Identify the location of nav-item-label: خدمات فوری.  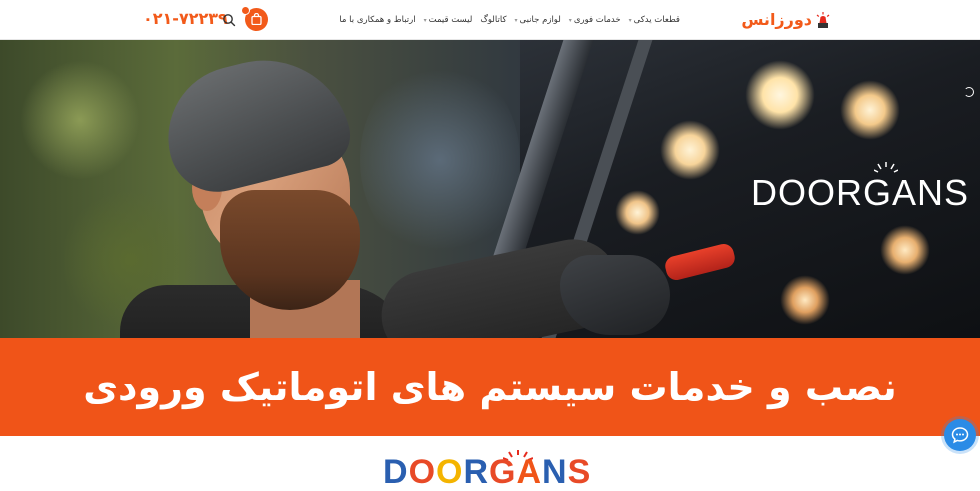
(597, 20).